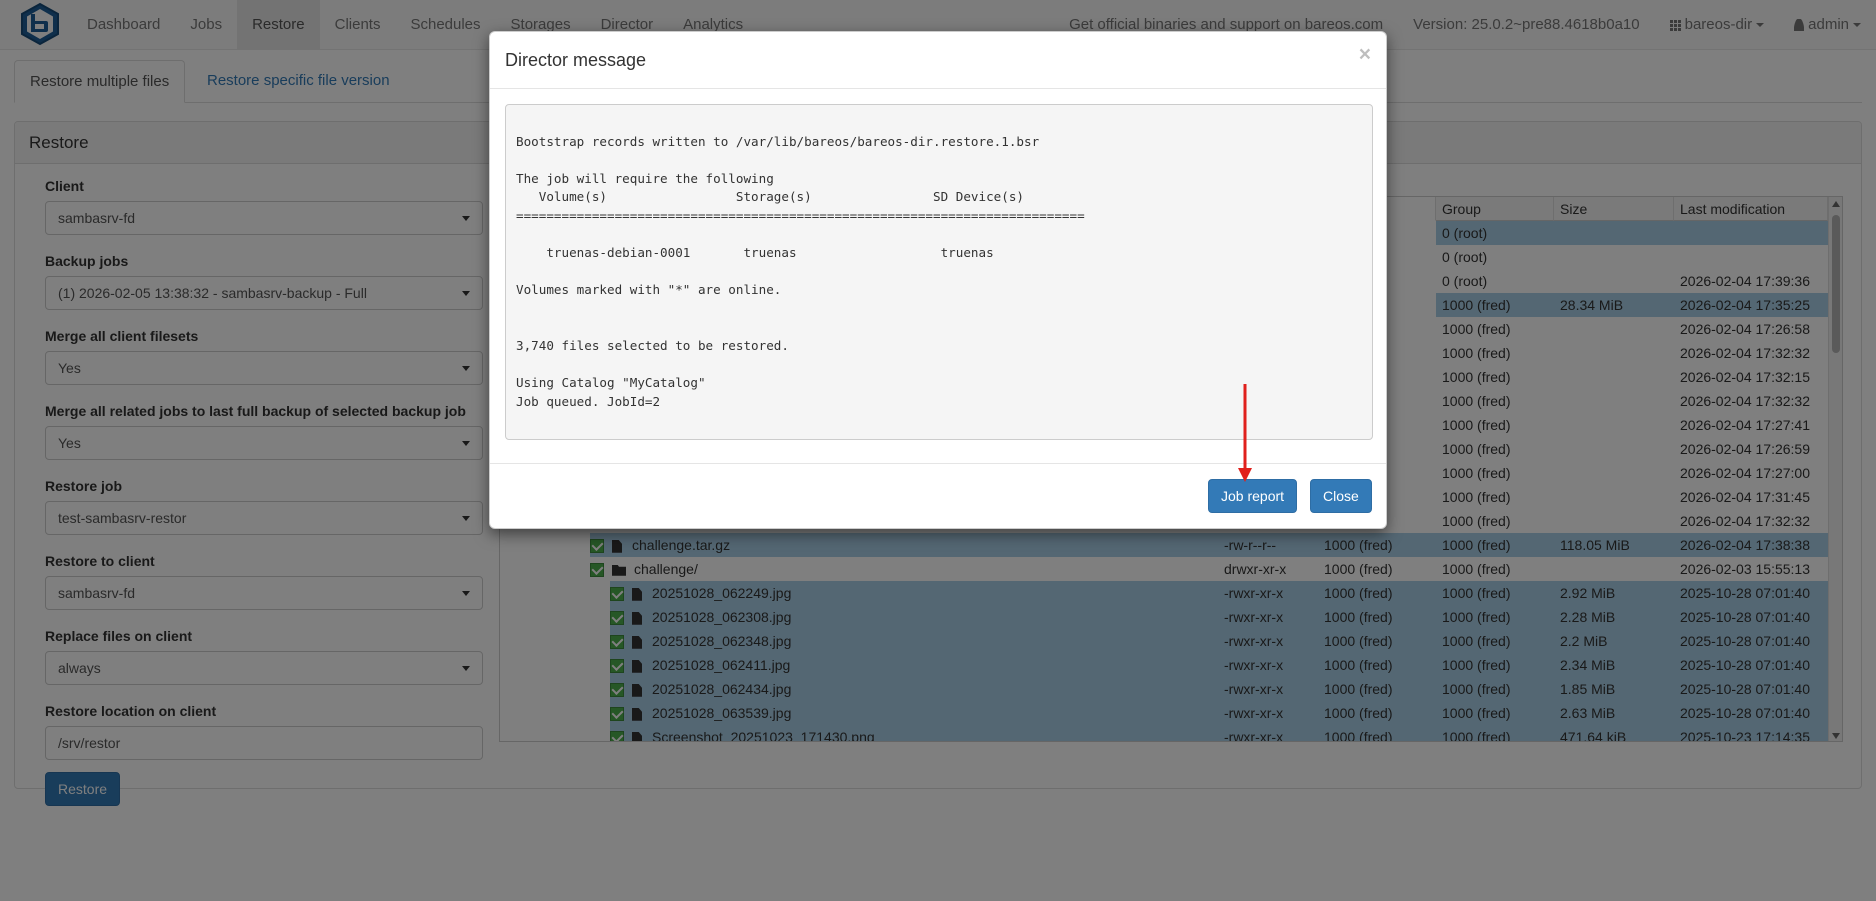  Describe the element at coordinates (1365, 54) in the screenshot. I see `close-icon: ×` at that location.